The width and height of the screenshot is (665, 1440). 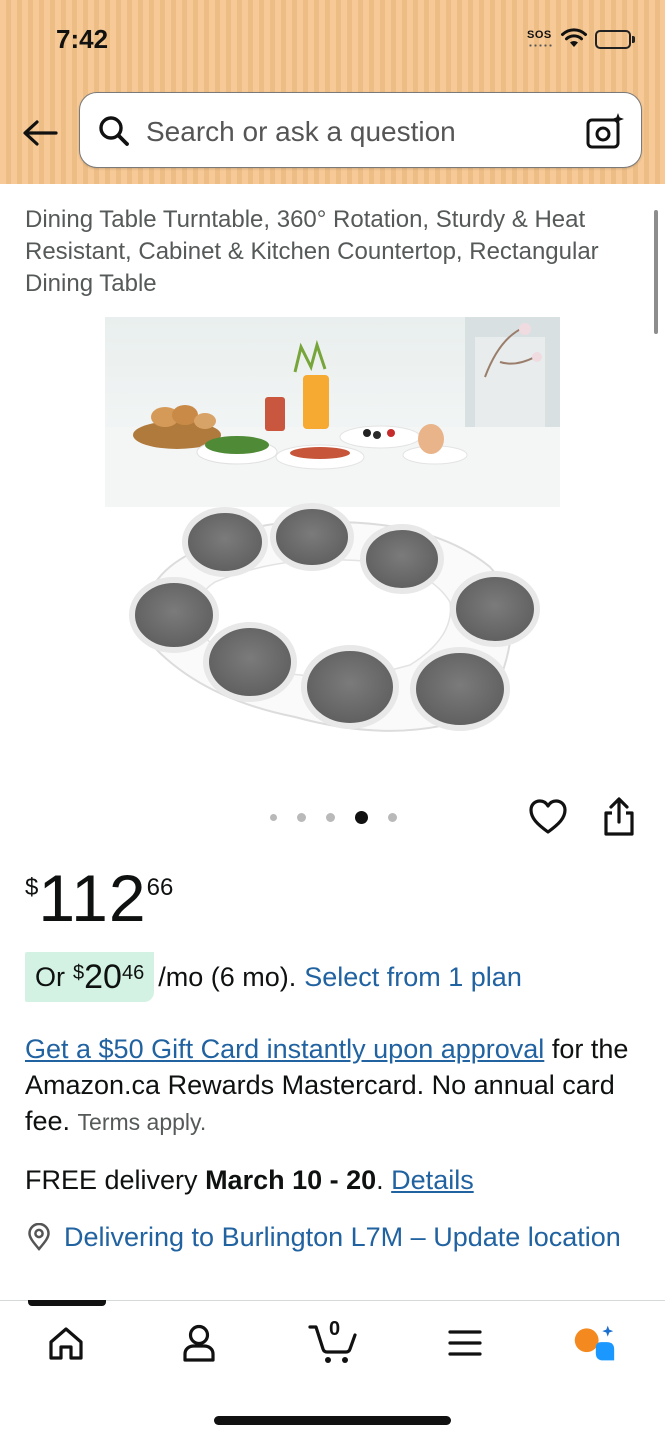 I want to click on delivery-prefix: FREE delivery, so click(x=115, y=1180).